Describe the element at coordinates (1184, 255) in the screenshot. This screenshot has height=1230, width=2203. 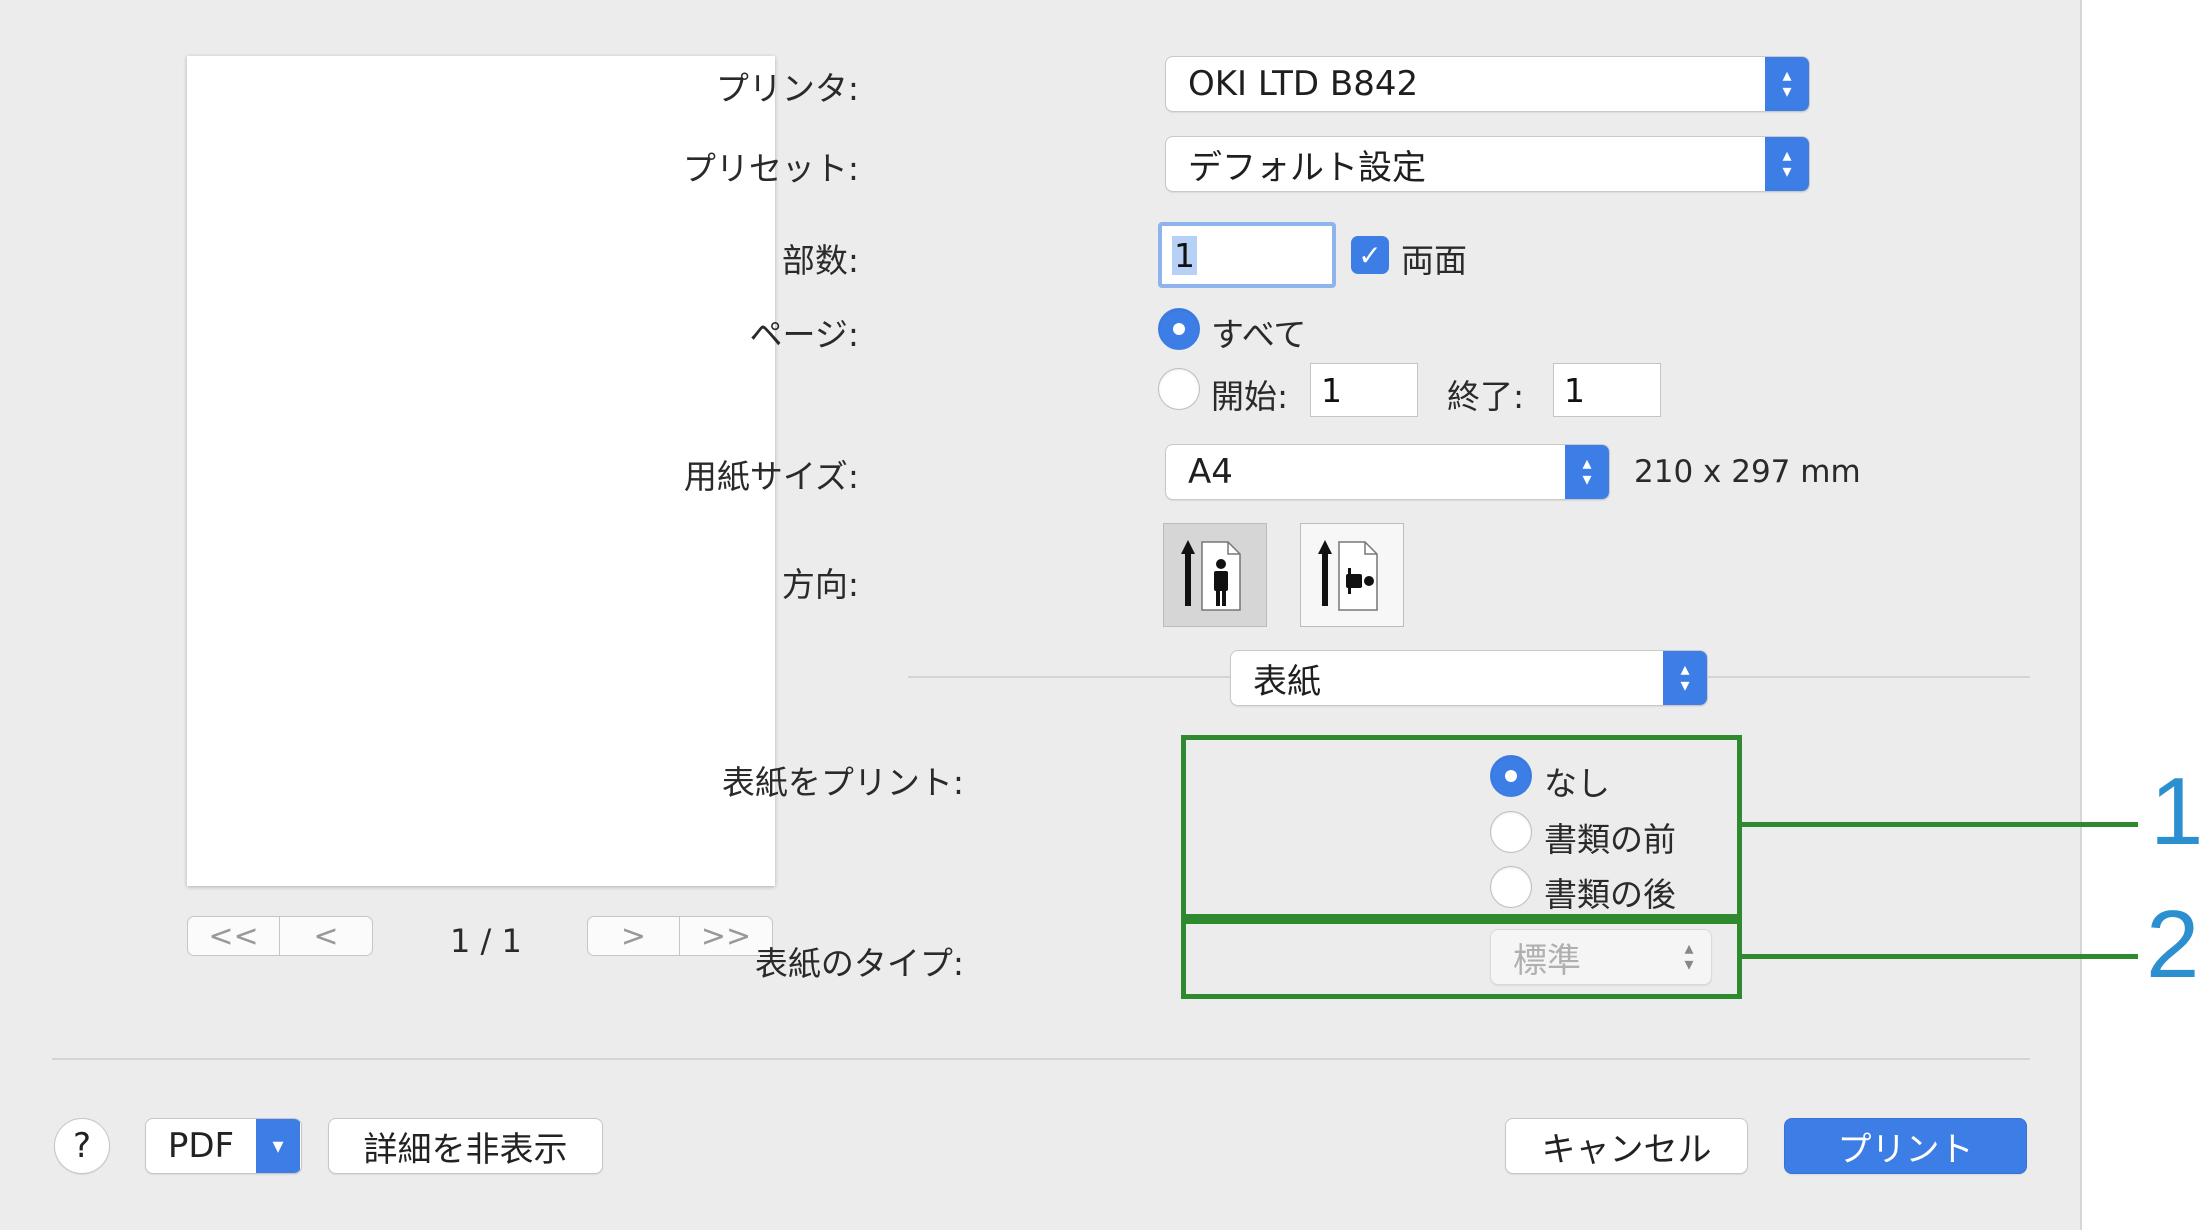
I see `copies-value: 1` at that location.